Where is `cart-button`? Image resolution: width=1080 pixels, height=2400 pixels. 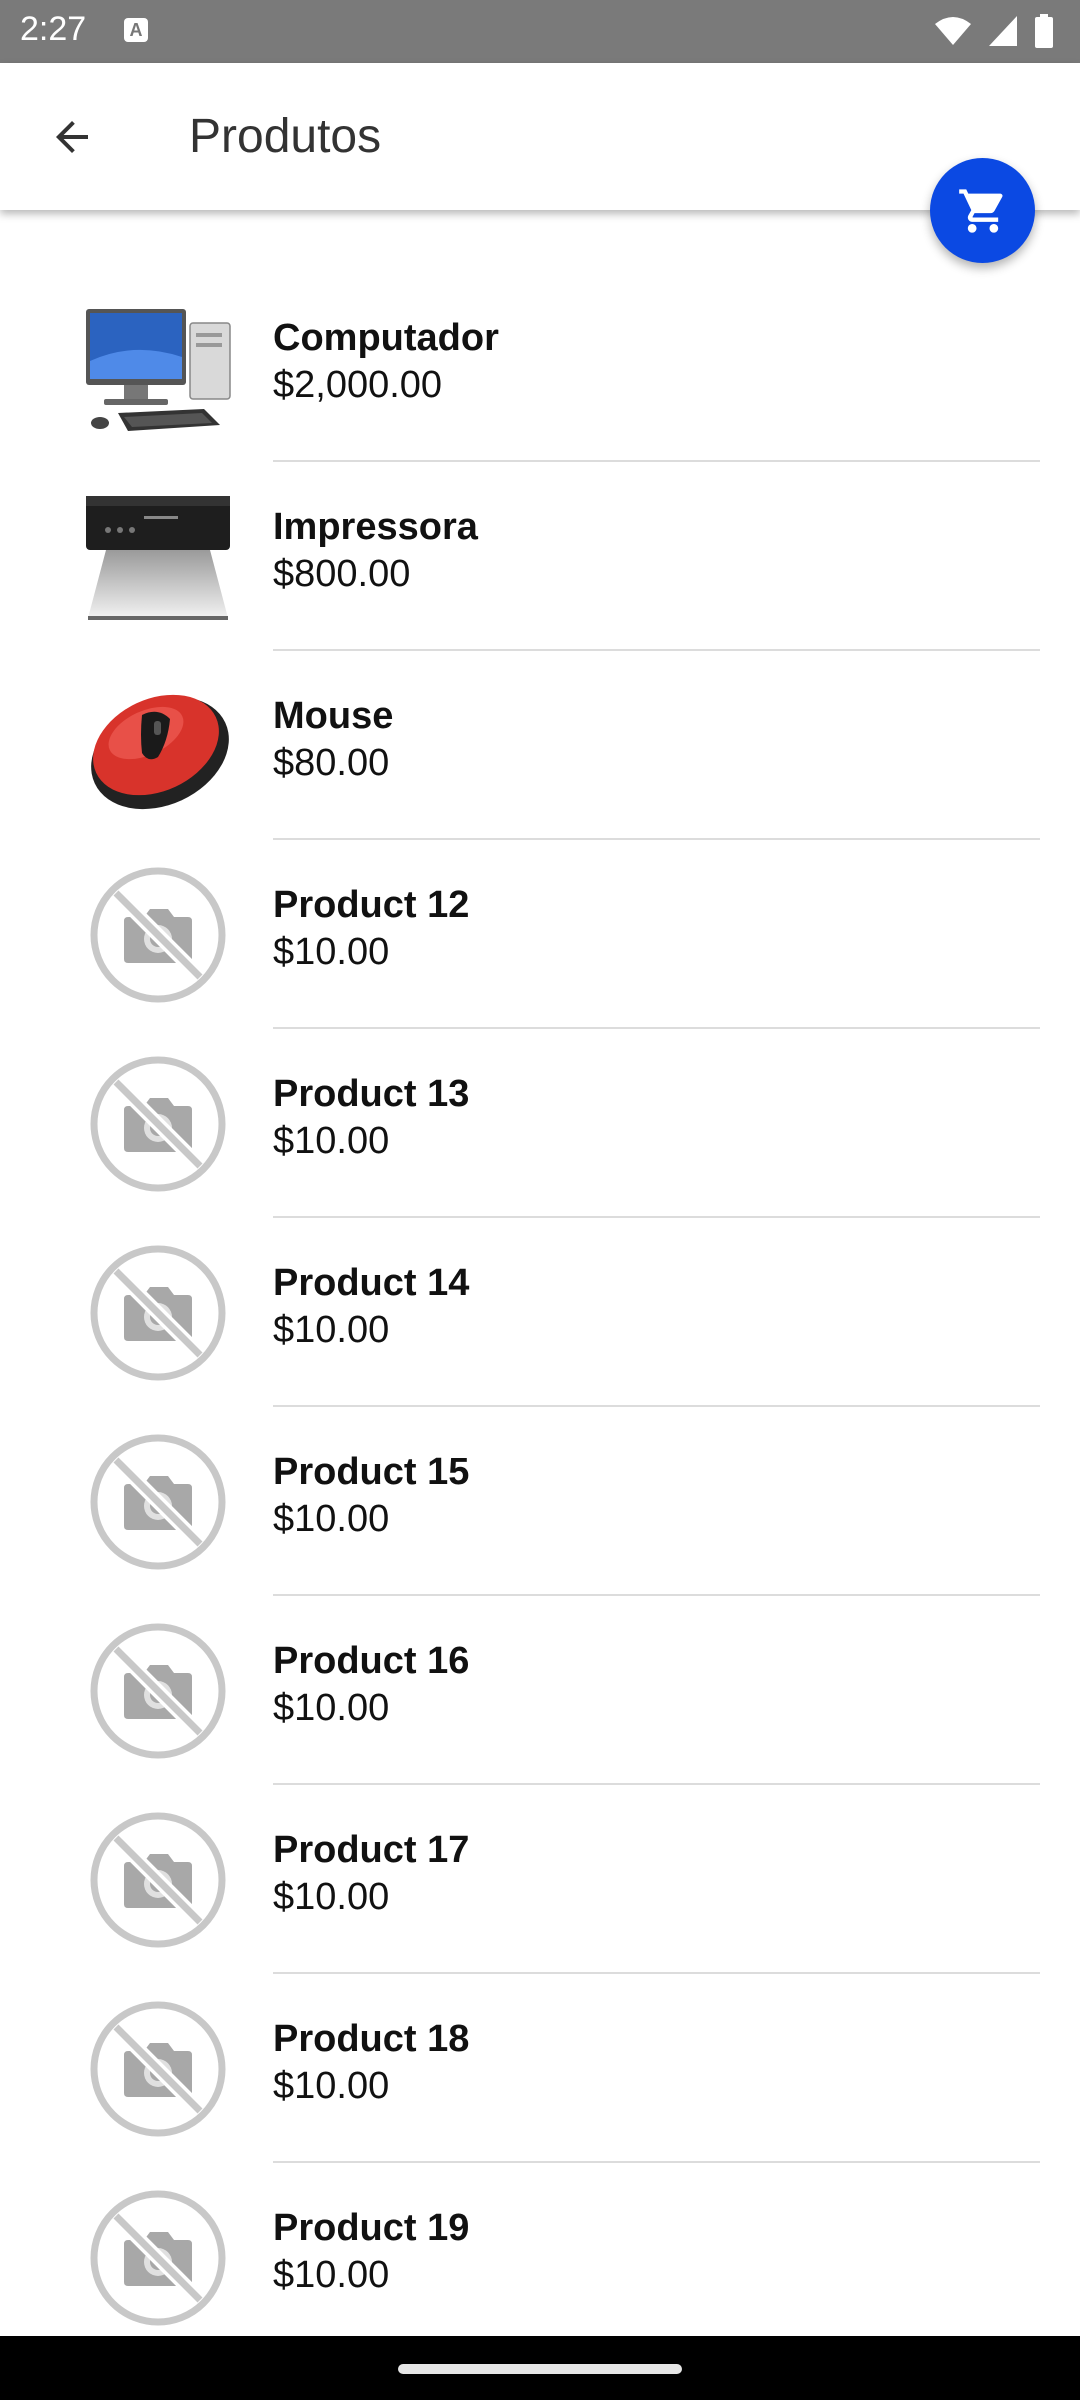
cart-button is located at coordinates (982, 210).